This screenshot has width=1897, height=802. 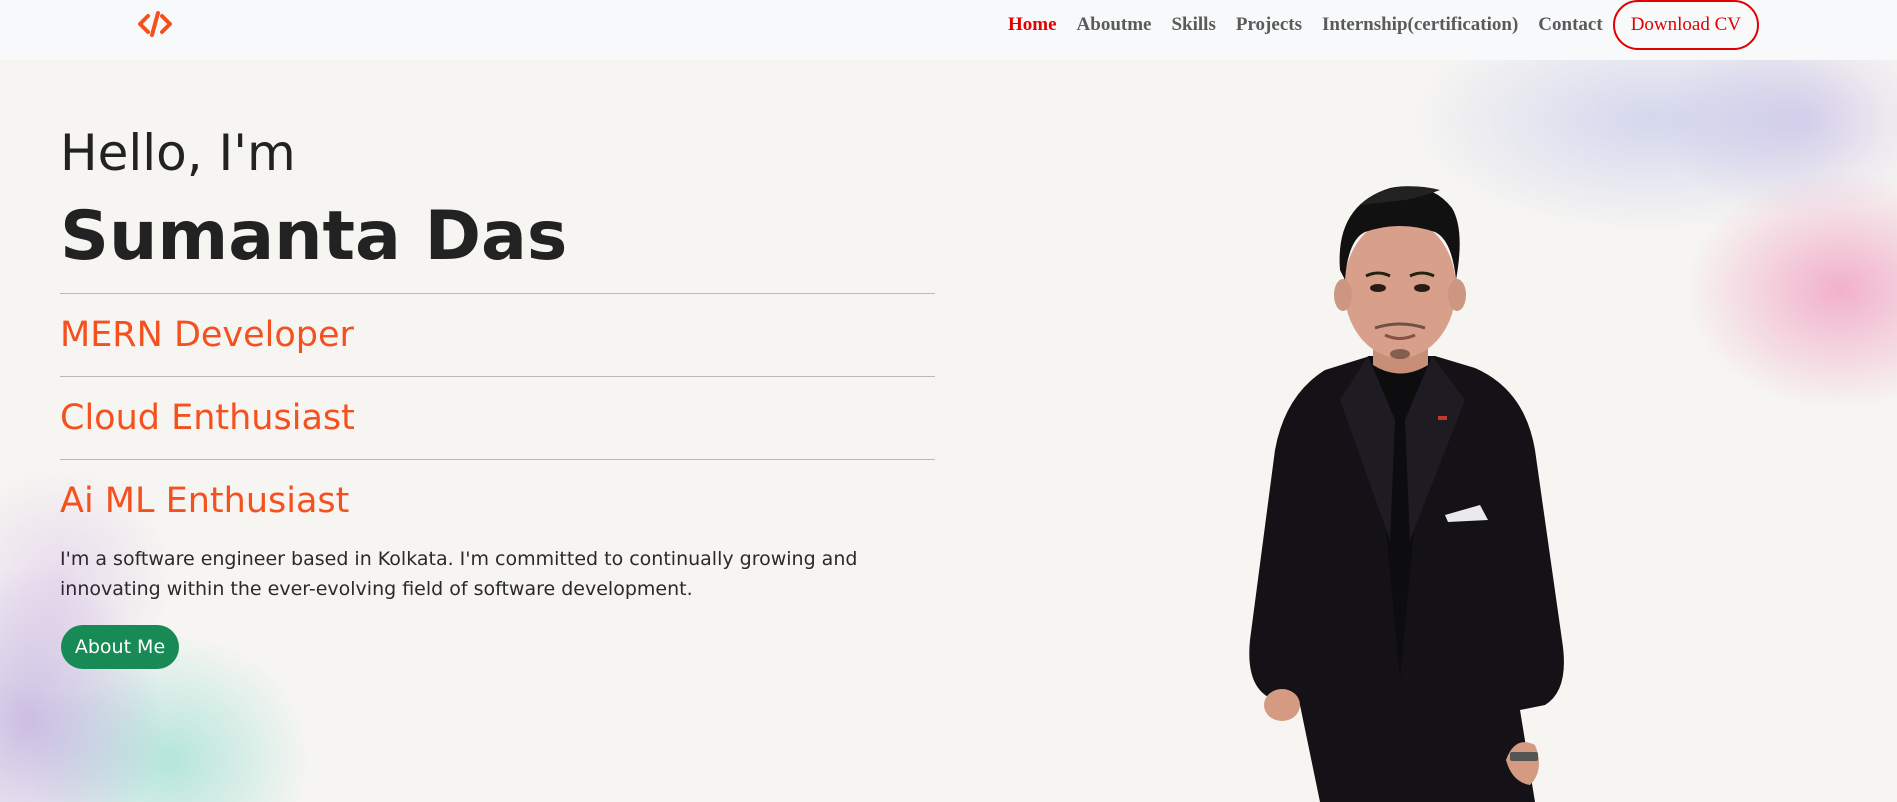 I want to click on nav-link-contact: Contact, so click(x=1570, y=25).